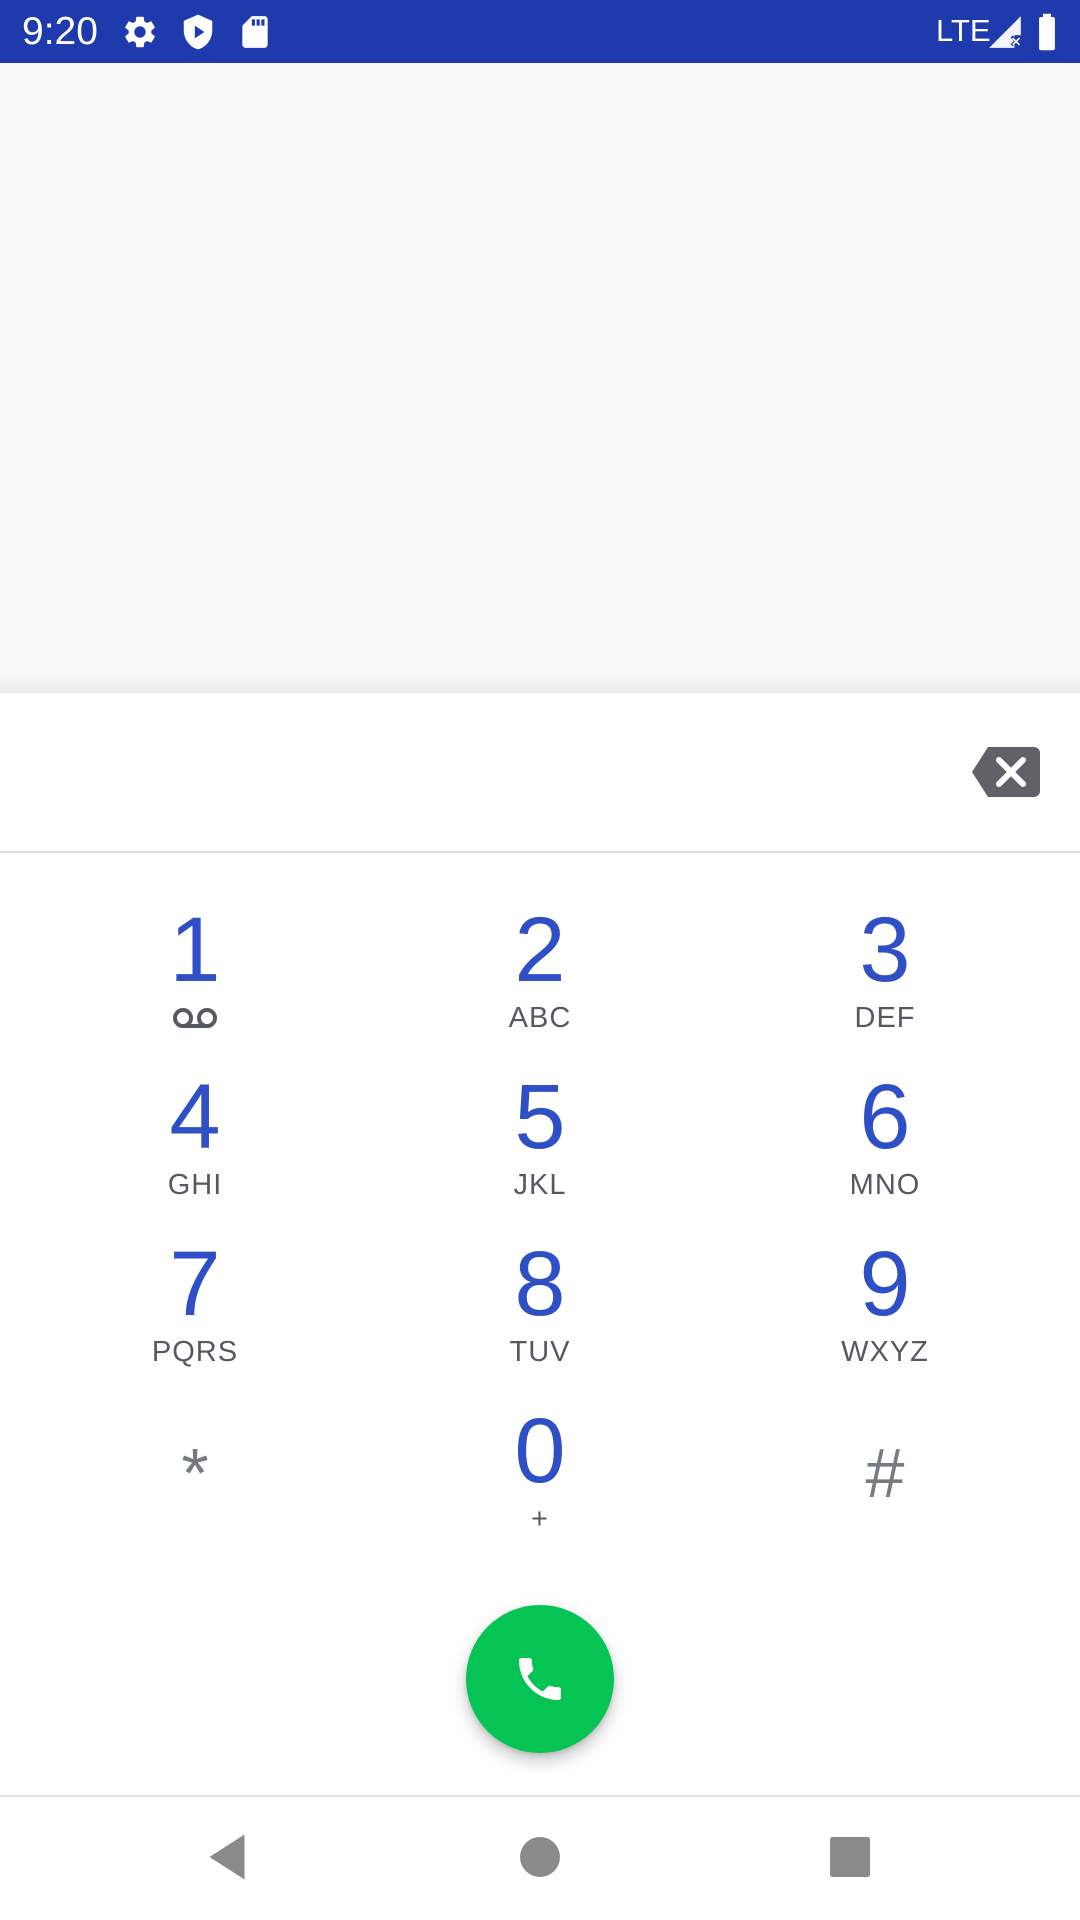 This screenshot has width=1080, height=1920. What do you see at coordinates (1047, 32) in the screenshot?
I see `battery-icon` at bounding box center [1047, 32].